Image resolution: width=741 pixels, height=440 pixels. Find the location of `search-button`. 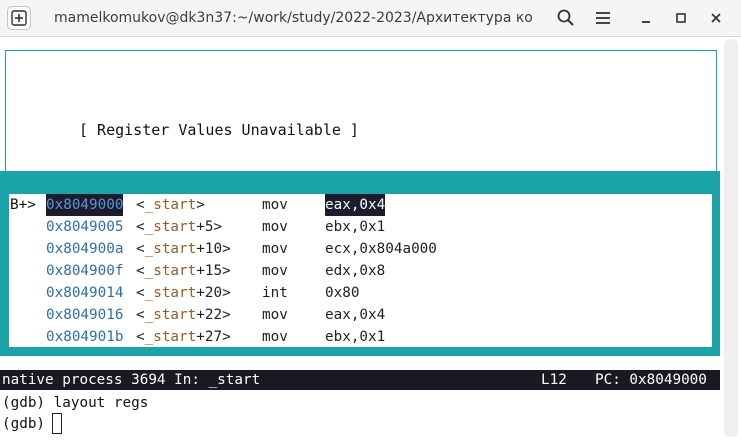

search-button is located at coordinates (566, 18).